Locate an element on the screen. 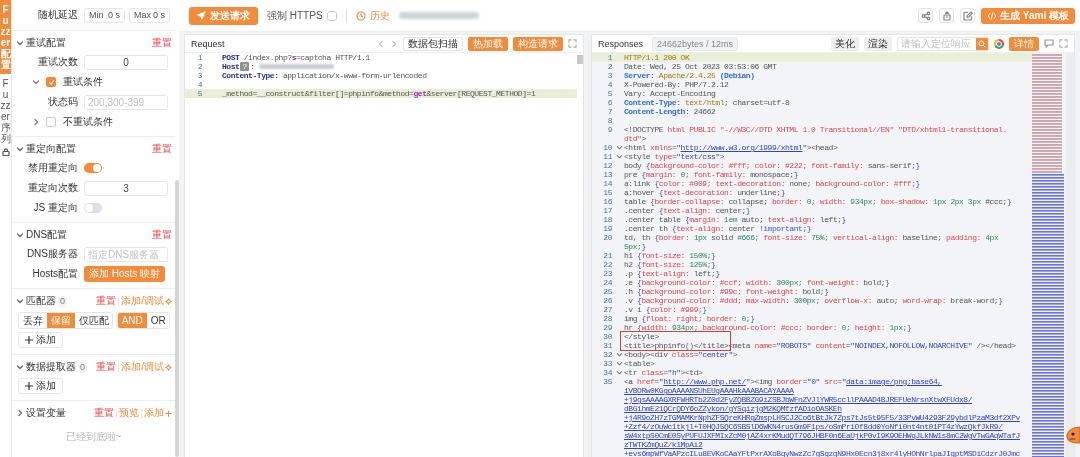 This screenshot has height=457, width=1080. line-number: 35 is located at coordinates (607, 381).